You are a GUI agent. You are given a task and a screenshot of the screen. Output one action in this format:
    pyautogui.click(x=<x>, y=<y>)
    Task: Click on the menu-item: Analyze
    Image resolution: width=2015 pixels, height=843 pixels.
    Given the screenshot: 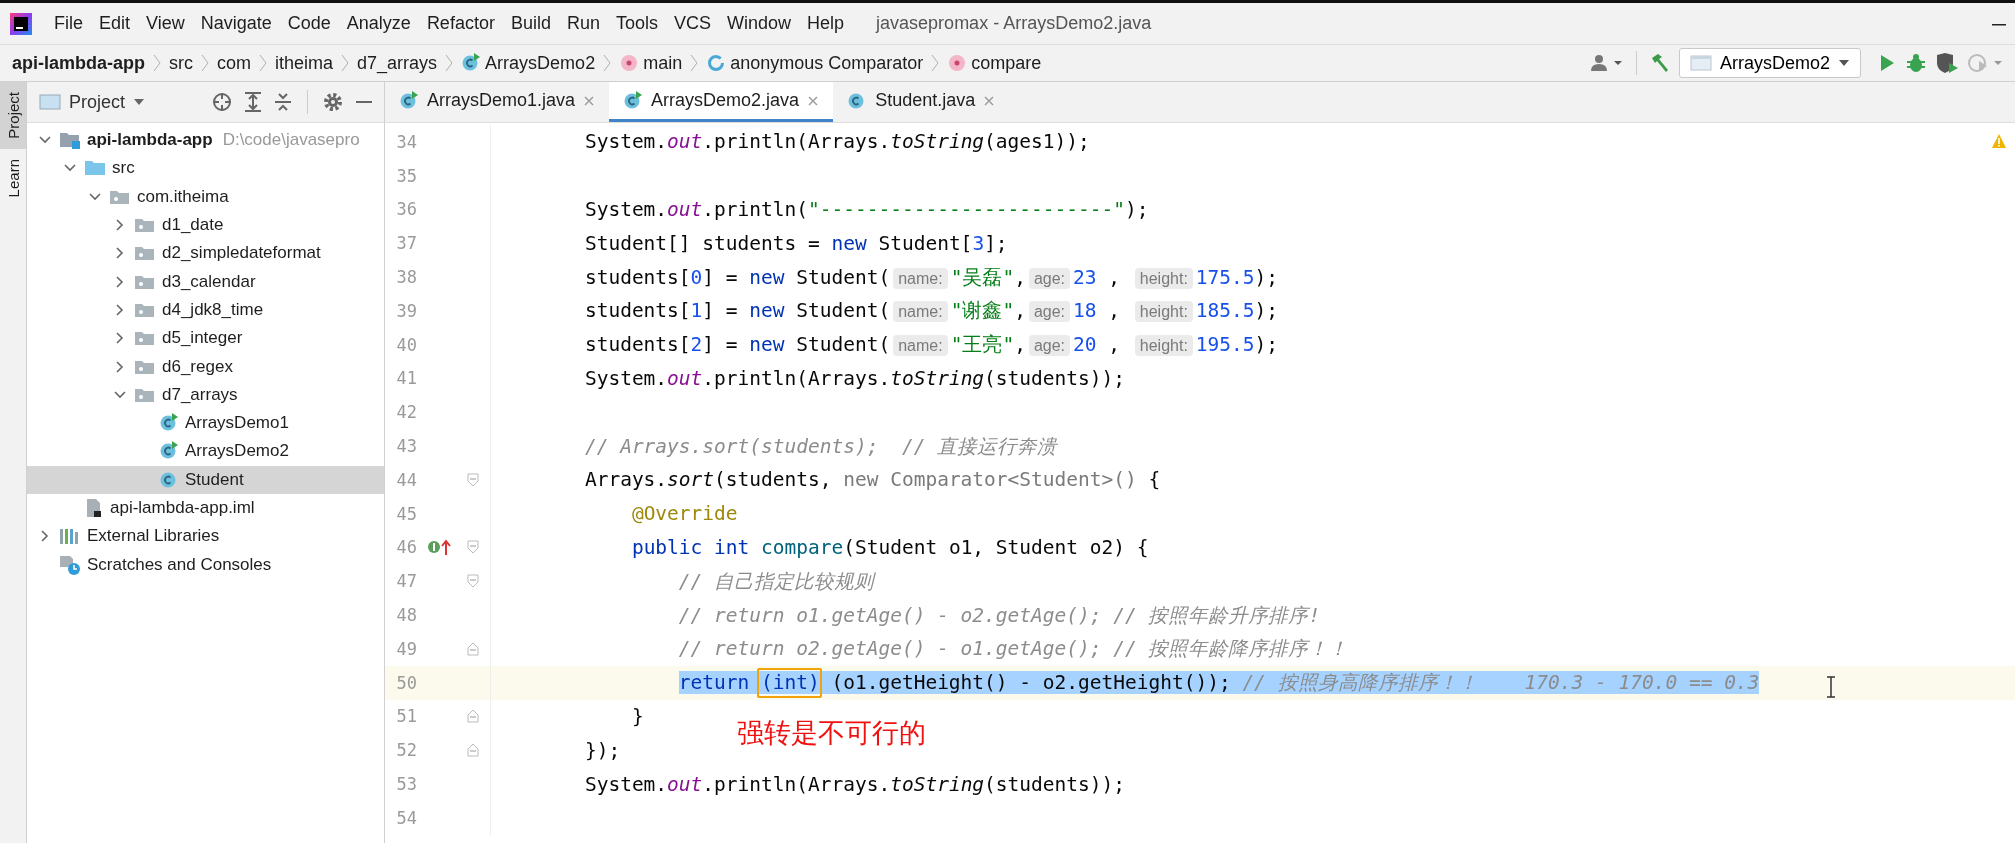 What is the action you would take?
    pyautogui.click(x=378, y=23)
    